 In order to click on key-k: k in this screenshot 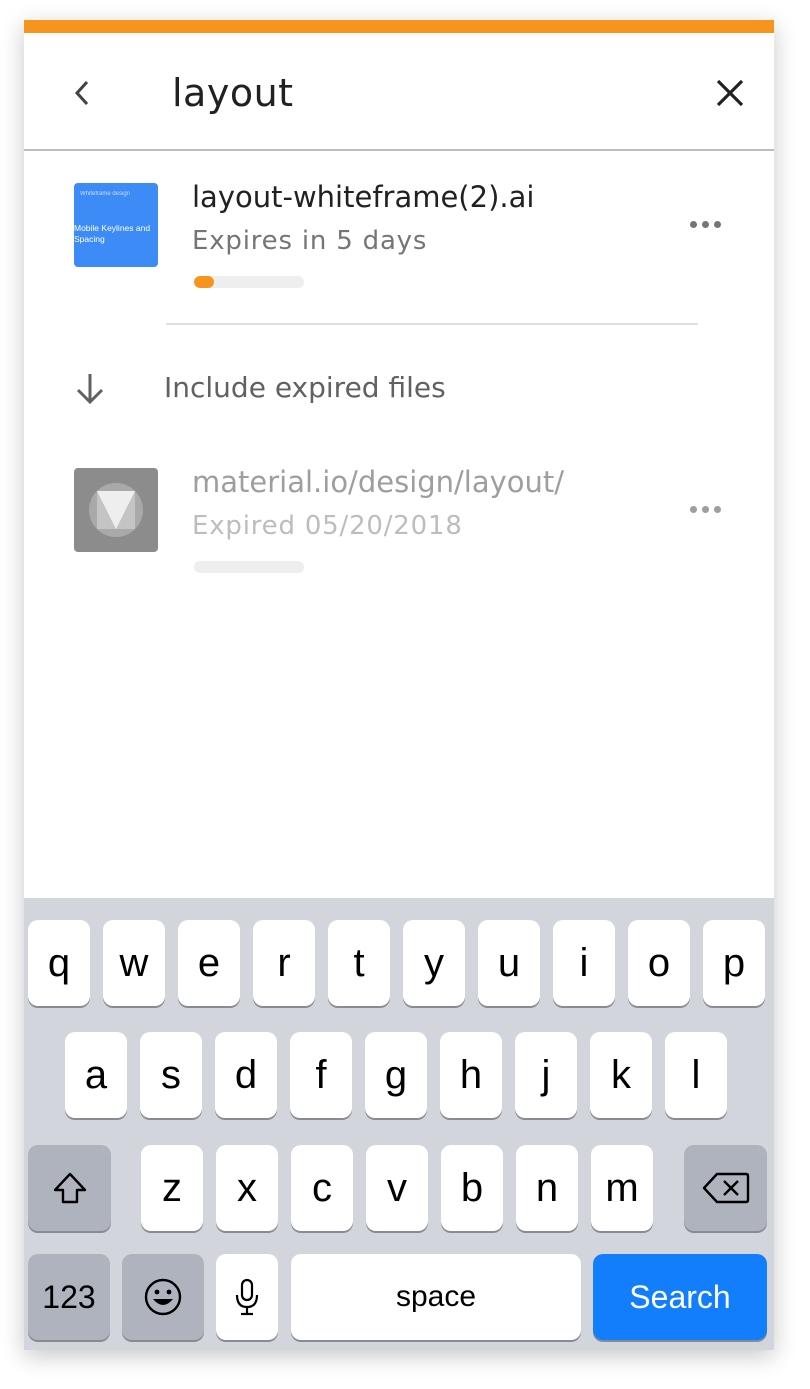, I will do `click(621, 1075)`.